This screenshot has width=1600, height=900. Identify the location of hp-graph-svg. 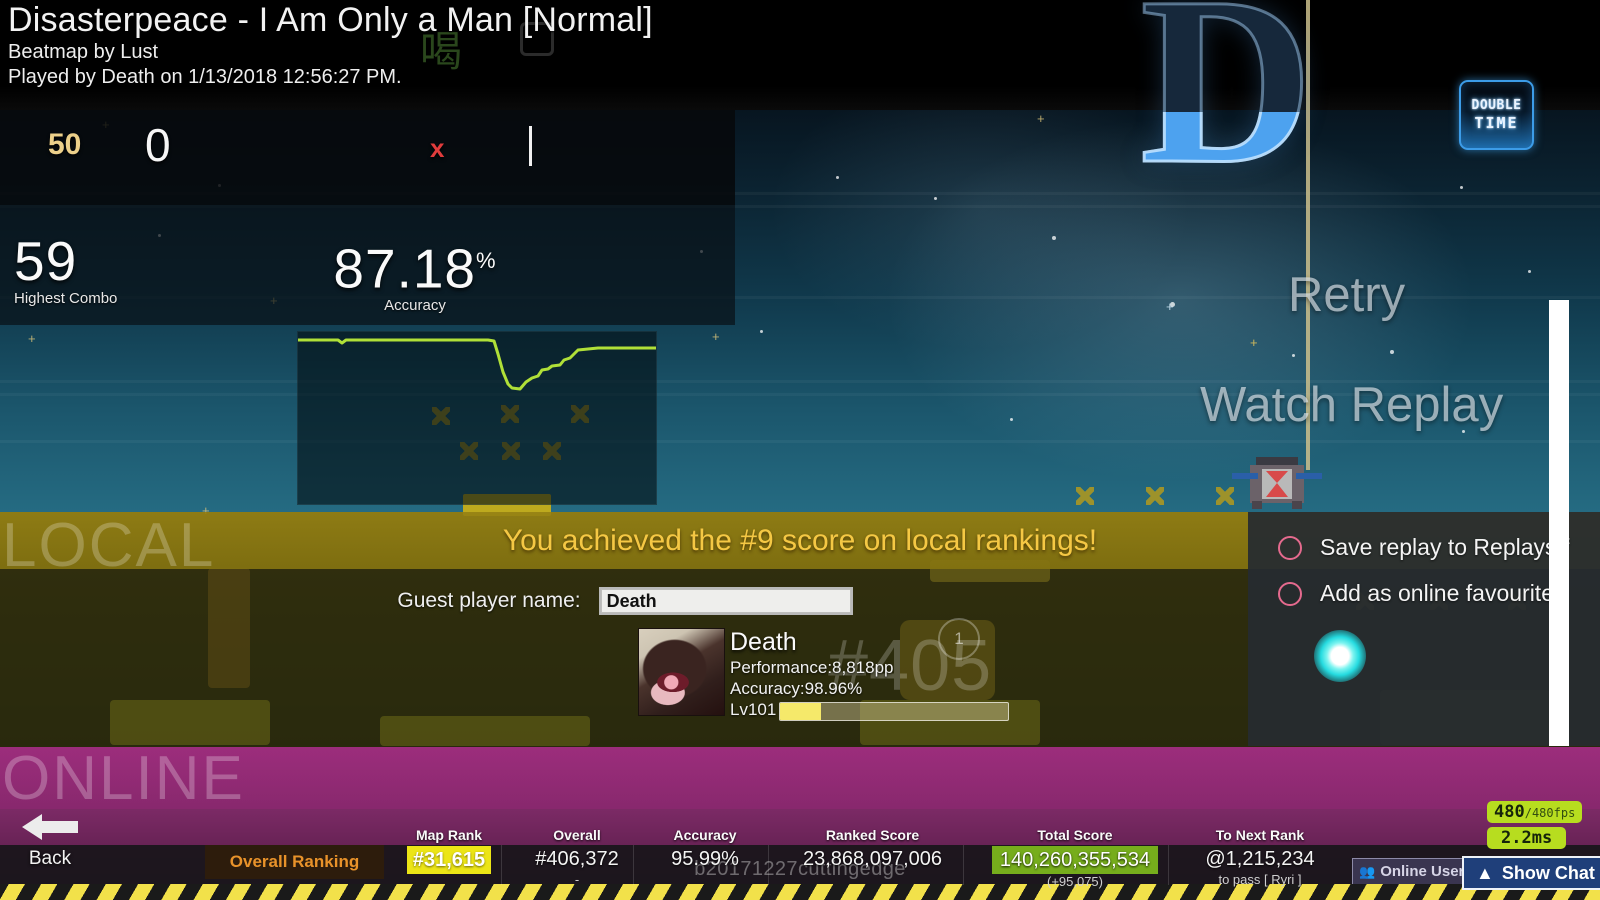
(477, 364).